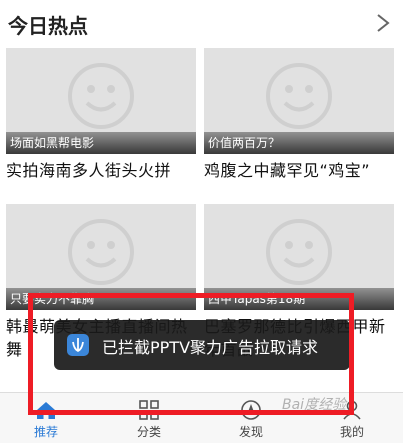  I want to click on nav-label: 分类, so click(148, 432).